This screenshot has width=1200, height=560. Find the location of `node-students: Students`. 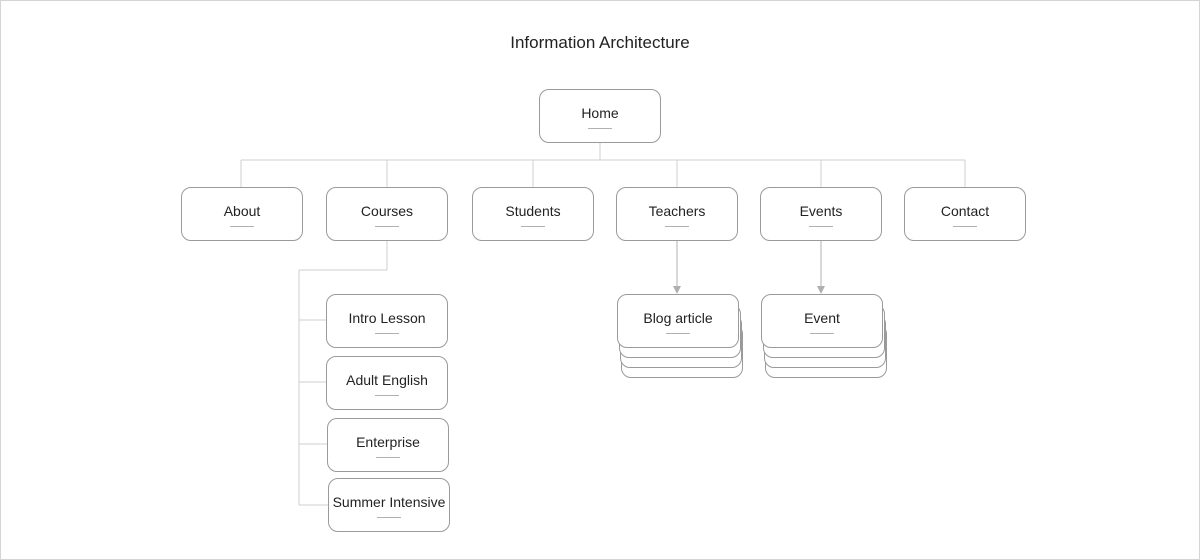

node-students: Students is located at coordinates (533, 214).